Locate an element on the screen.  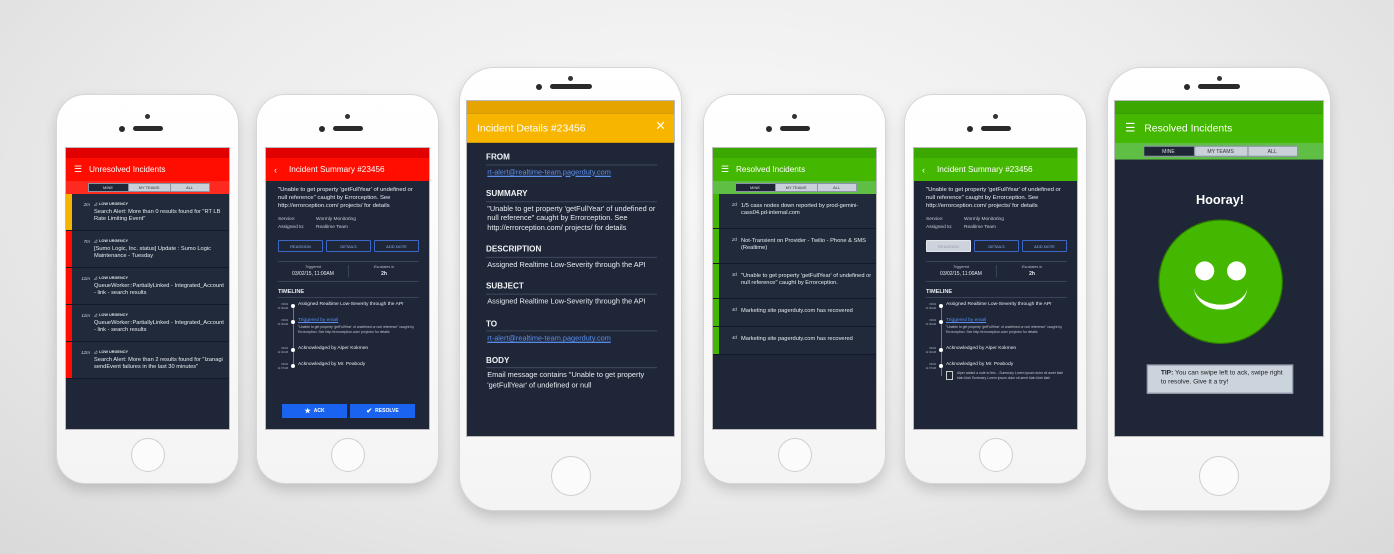
trigger-info: Triggered 03/02/15, 11:00AM Escalates in 2h is located at coordinates (348, 271).